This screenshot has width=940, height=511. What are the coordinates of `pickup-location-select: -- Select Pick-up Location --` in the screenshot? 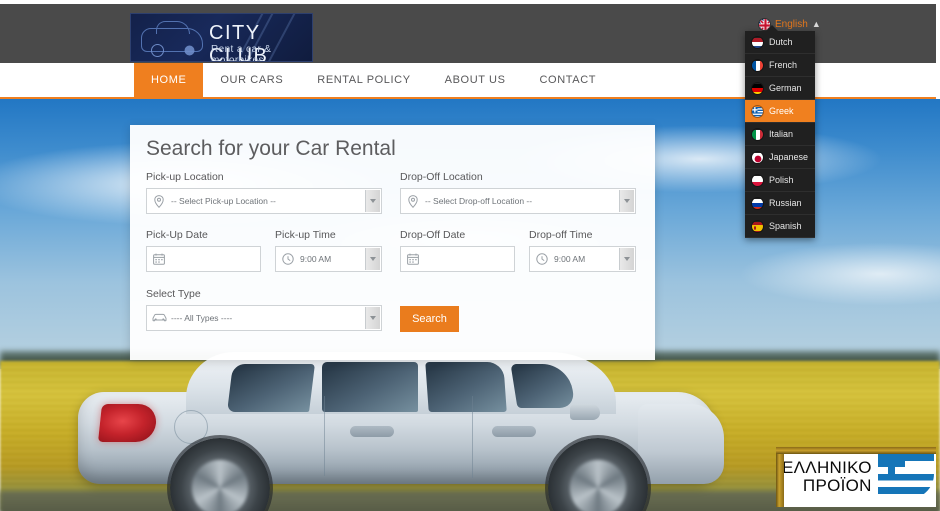 It's located at (264, 201).